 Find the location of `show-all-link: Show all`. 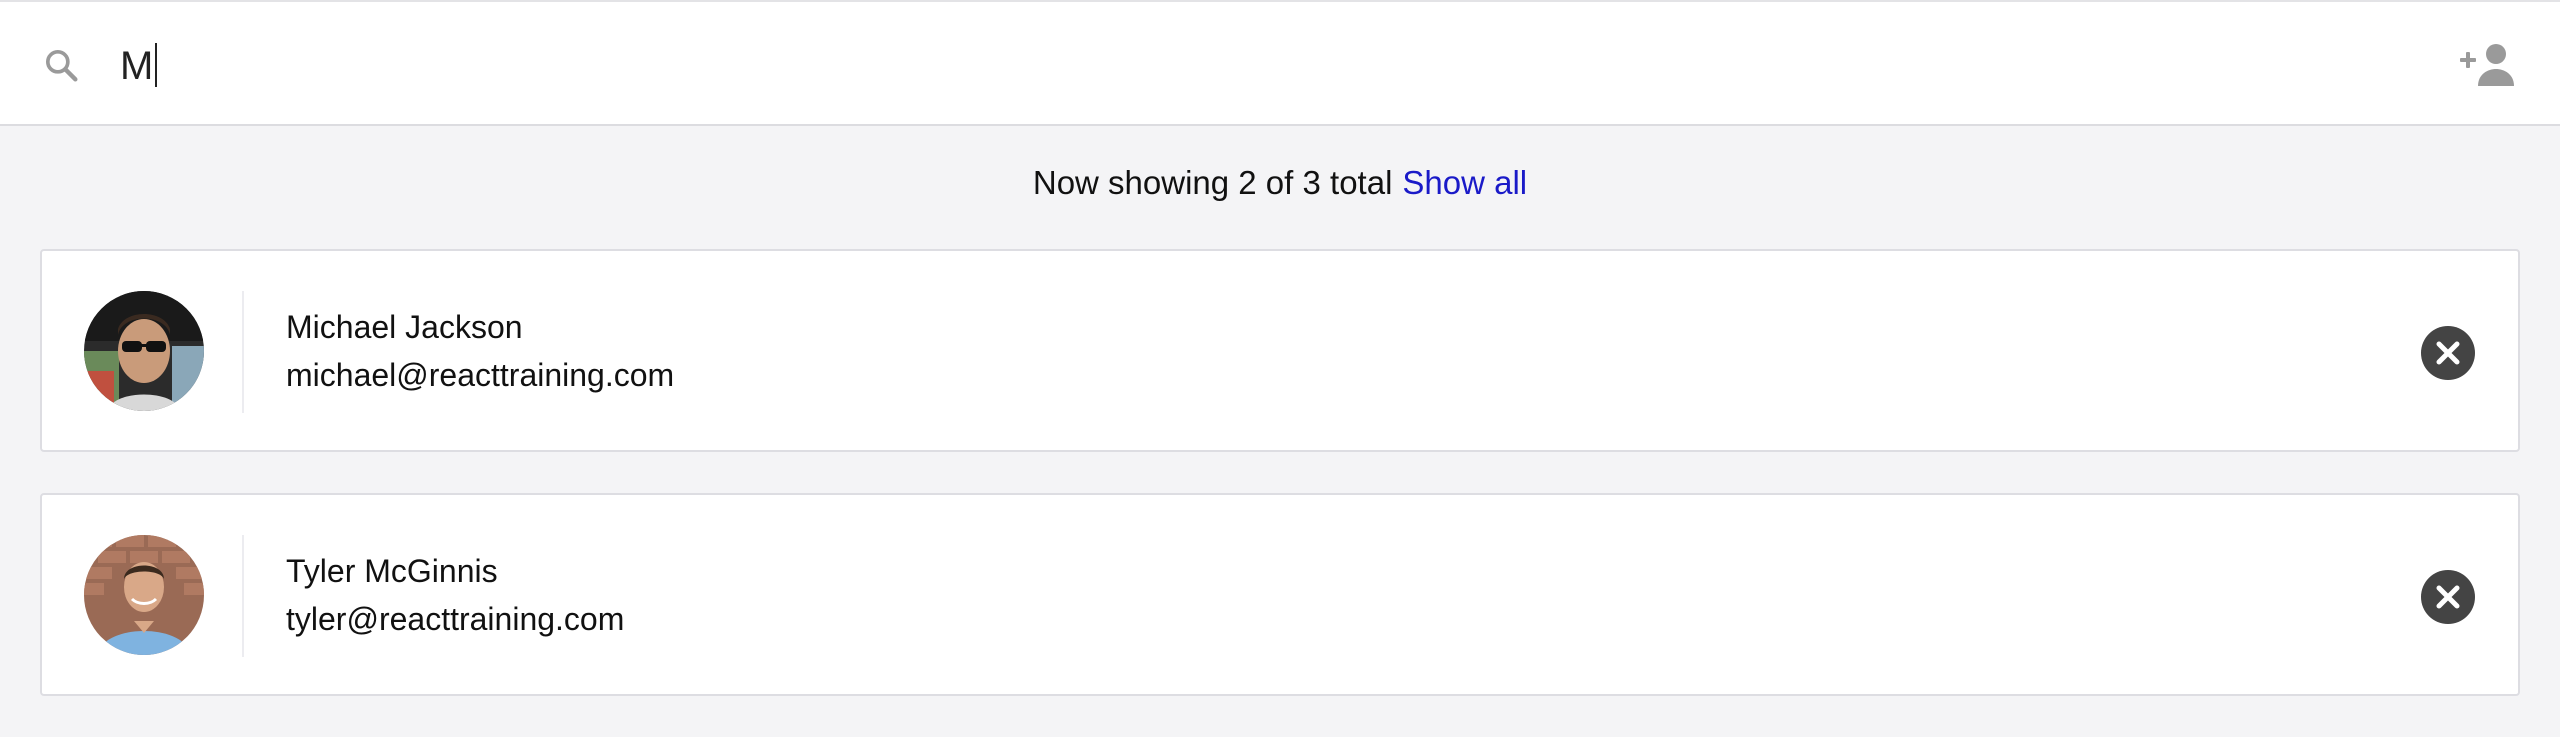

show-all-link: Show all is located at coordinates (1464, 182).